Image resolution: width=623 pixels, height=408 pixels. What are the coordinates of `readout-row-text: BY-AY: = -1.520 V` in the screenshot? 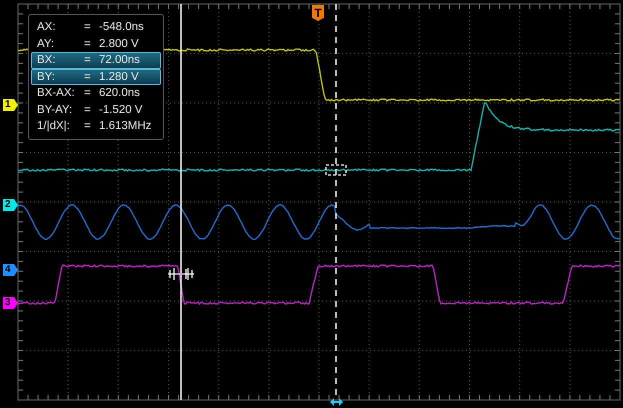 It's located at (90, 110).